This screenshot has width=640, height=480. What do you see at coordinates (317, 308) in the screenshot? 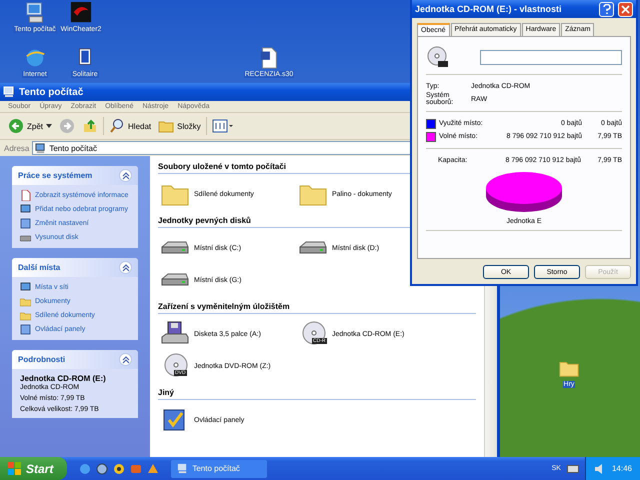
I see `group-heading: Zařízení s vyměnitelným úložištěm` at bounding box center [317, 308].